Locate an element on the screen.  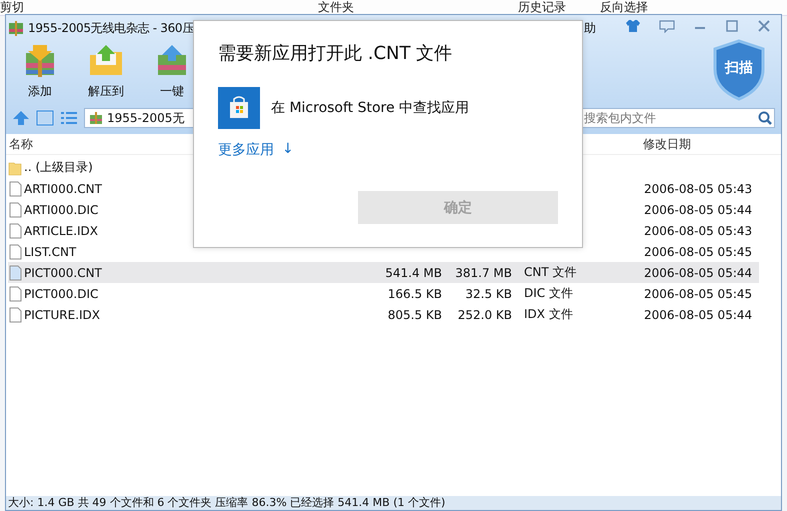
file-name: ARTI000.CNT is located at coordinates (63, 189).